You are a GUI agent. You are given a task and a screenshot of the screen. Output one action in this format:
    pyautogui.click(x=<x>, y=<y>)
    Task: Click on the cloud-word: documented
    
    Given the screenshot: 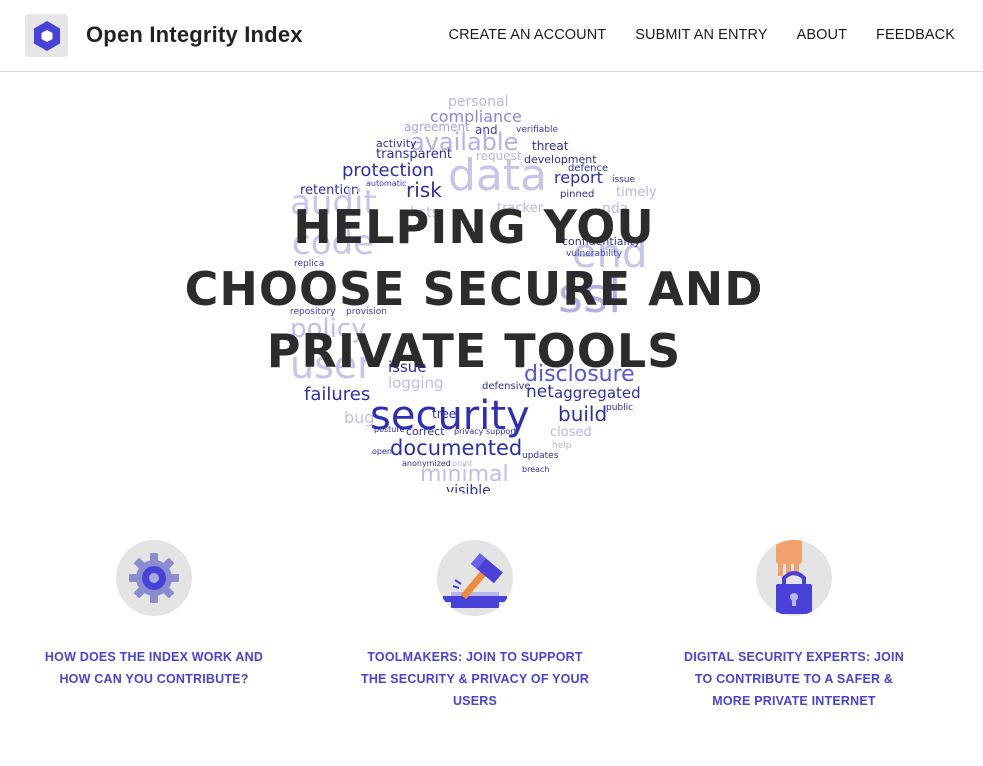 What is the action you would take?
    pyautogui.click(x=456, y=448)
    